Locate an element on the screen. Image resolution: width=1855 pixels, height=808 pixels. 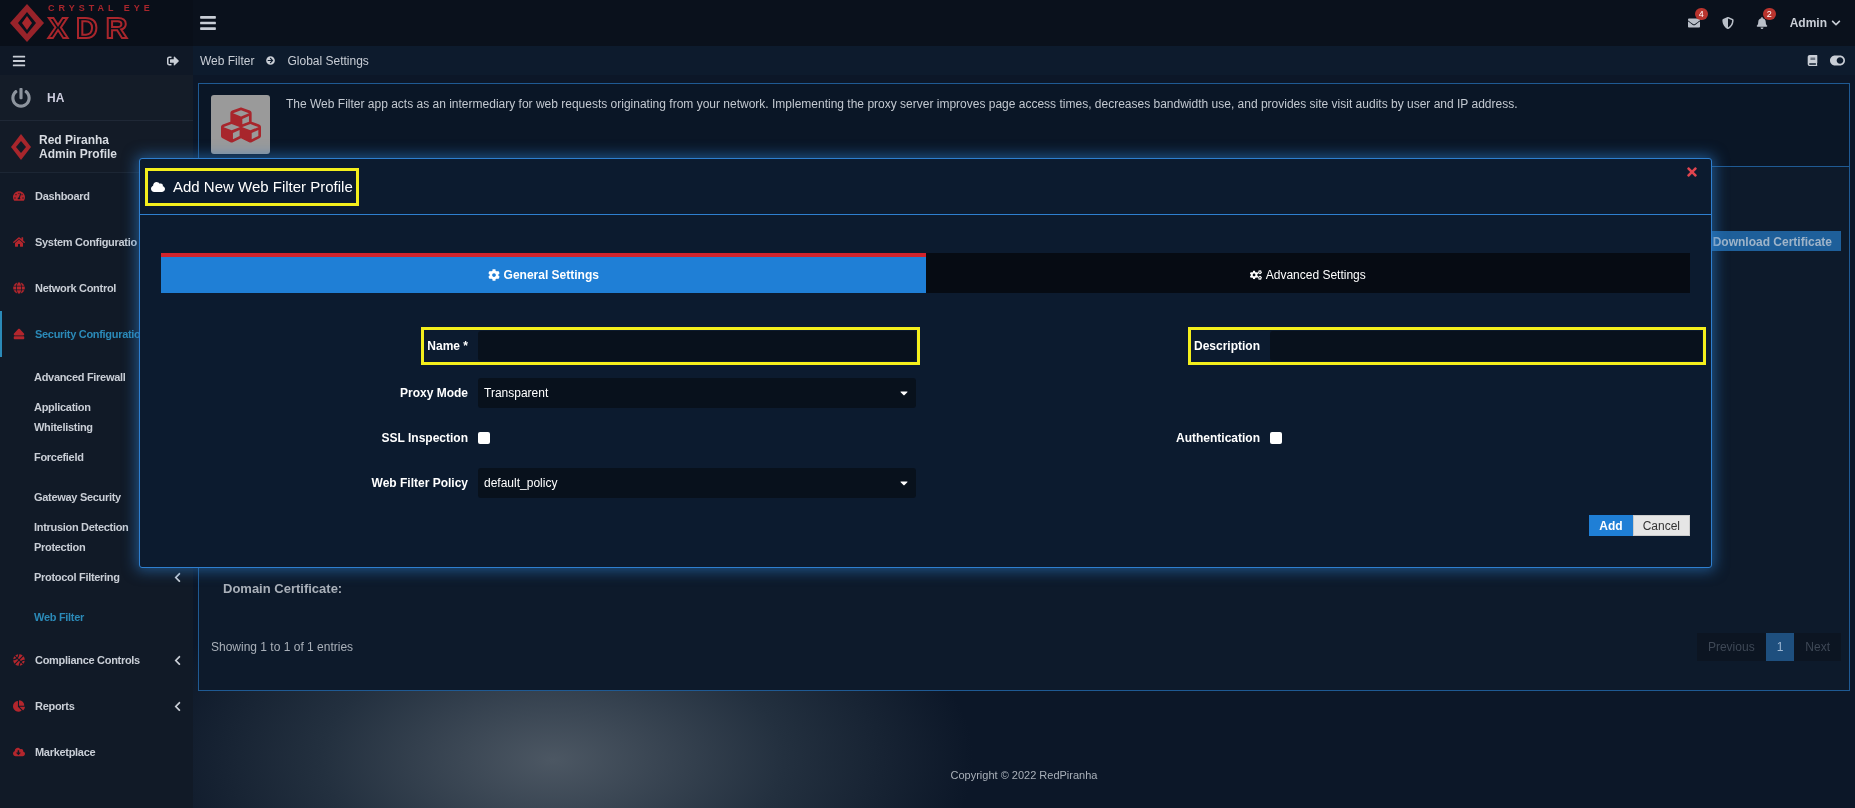
logo-wordmark: XDR is located at coordinates (92, 27).